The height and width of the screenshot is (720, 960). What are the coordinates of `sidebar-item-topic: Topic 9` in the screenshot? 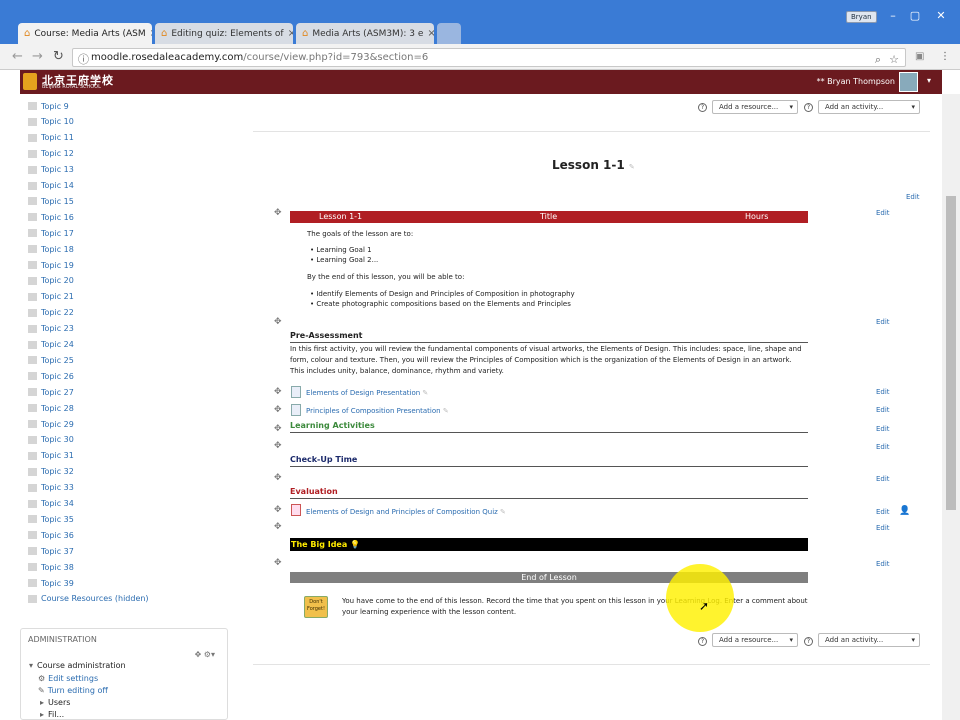 It's located at (48, 106).